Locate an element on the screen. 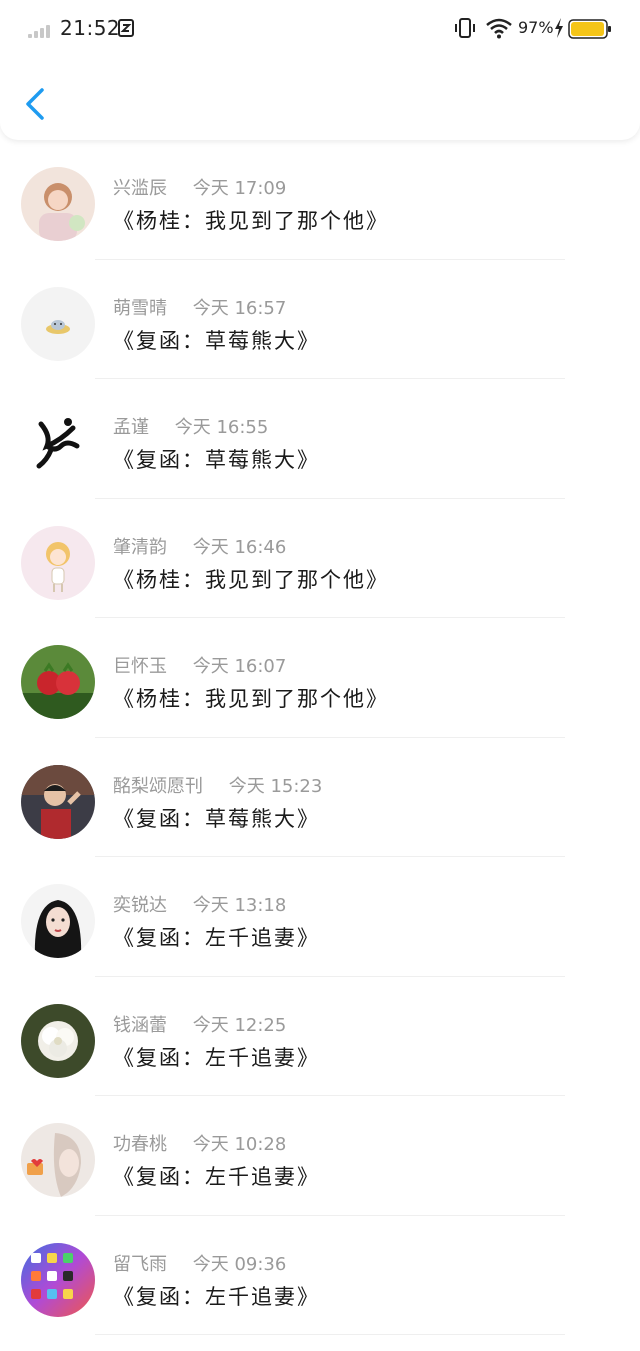  message-item: 巨怀玉 今天 16:07 《杨桂：我见到了那个他》 is located at coordinates (320, 678).